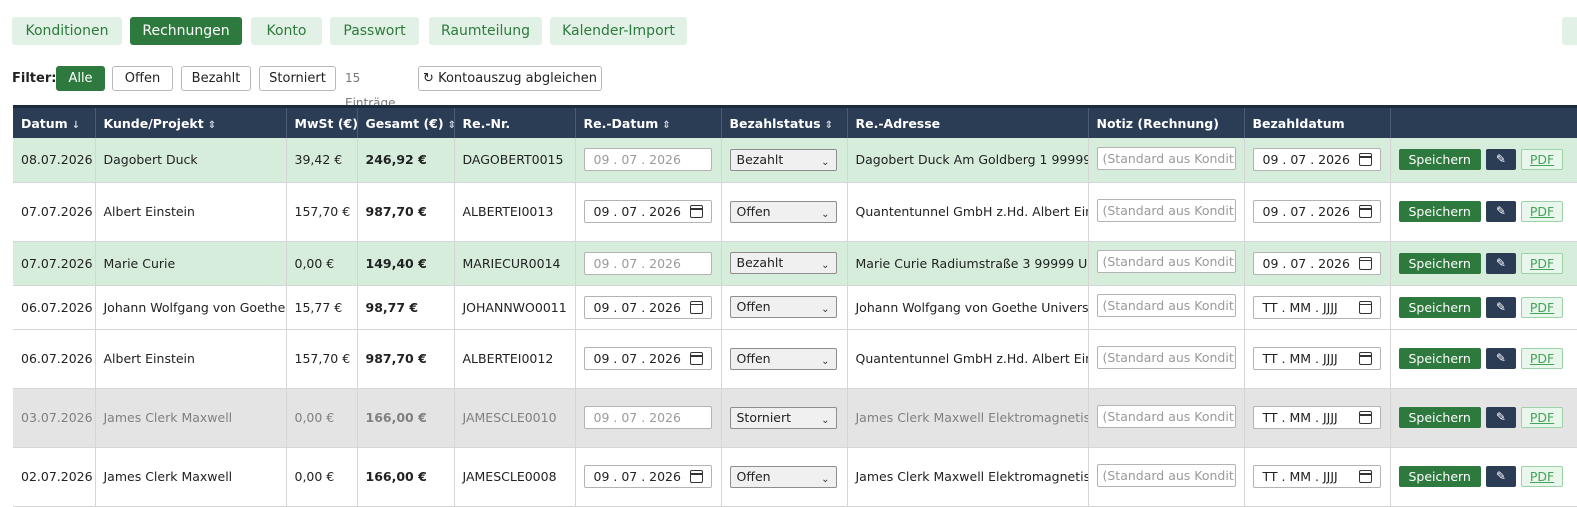 The width and height of the screenshot is (1577, 507). I want to click on cell-actions: Speichern ✎ PDF, so click(1483, 418).